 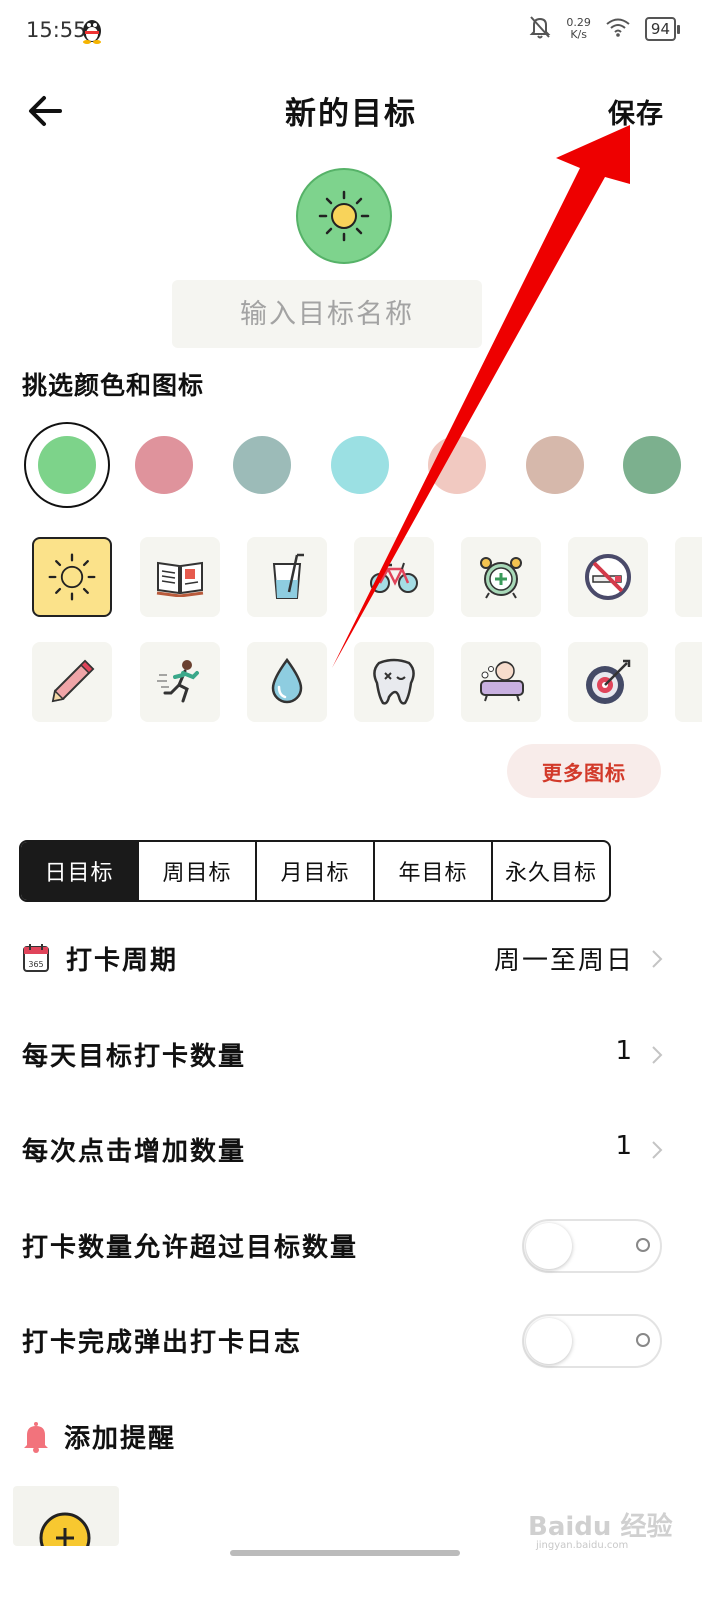 I want to click on popup-log-label: 打卡完成弹出打卡日志, so click(x=162, y=1343).